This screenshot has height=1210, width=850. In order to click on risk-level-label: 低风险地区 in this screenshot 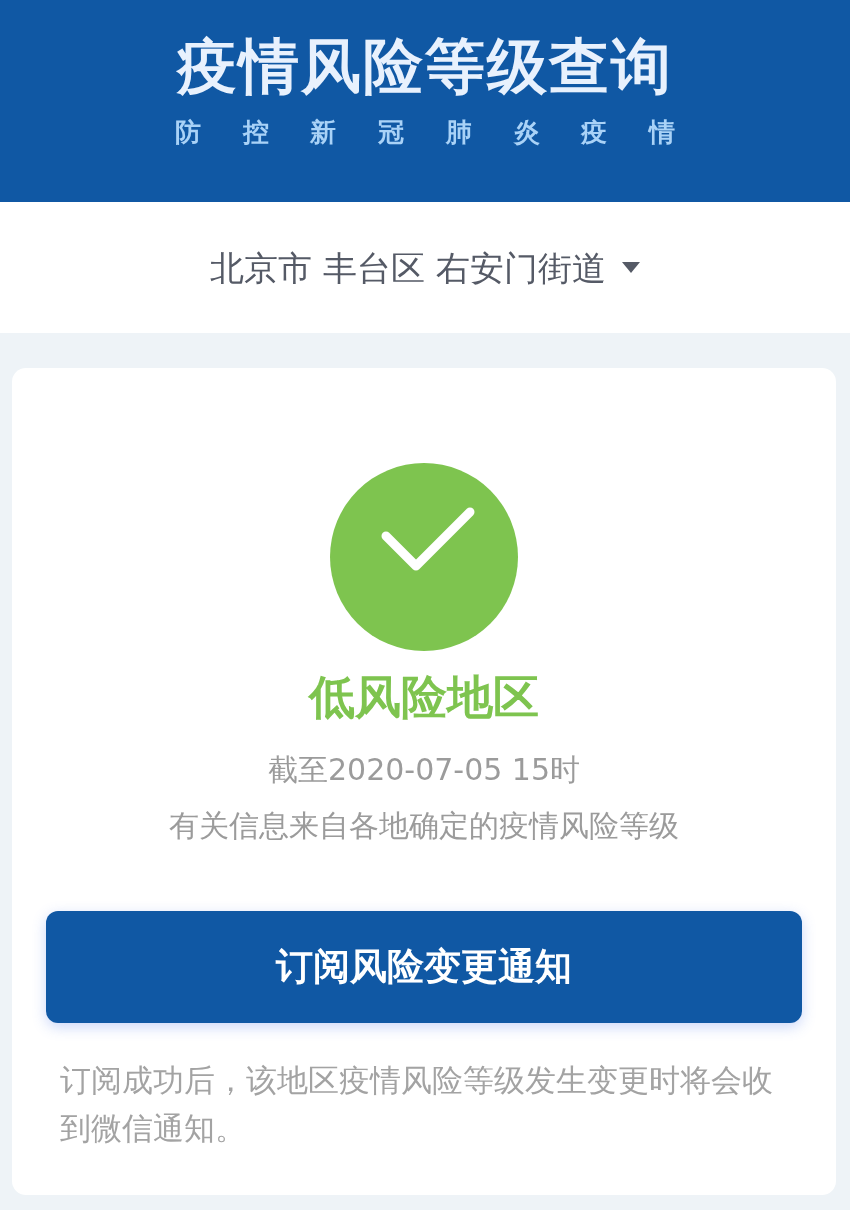, I will do `click(424, 697)`.